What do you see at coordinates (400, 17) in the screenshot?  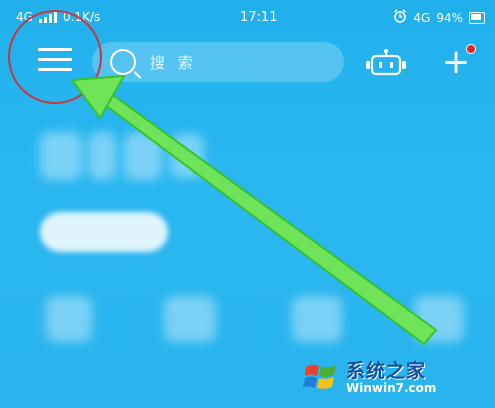 I see `alarm-icon` at bounding box center [400, 17].